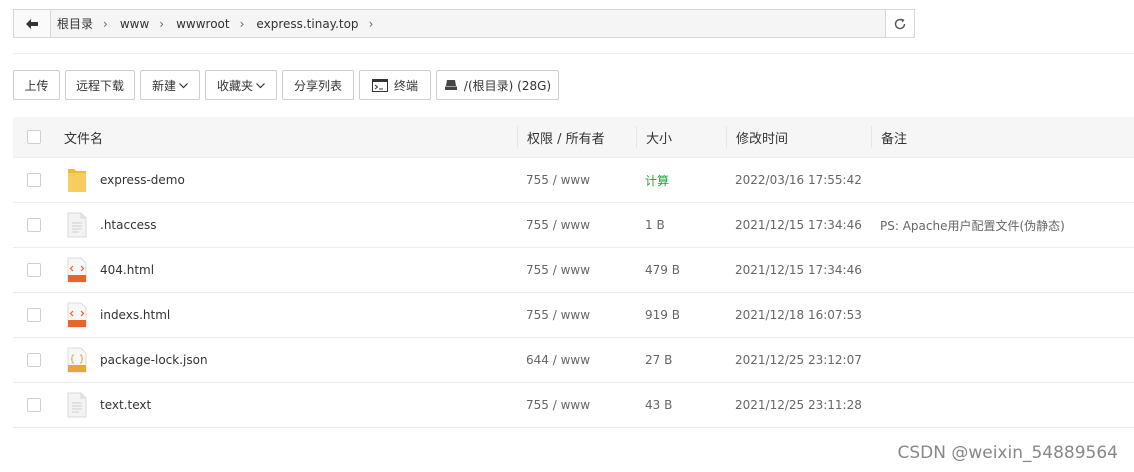 The image size is (1134, 472). I want to click on breadcrumb-label: 根目录, so click(75, 24).